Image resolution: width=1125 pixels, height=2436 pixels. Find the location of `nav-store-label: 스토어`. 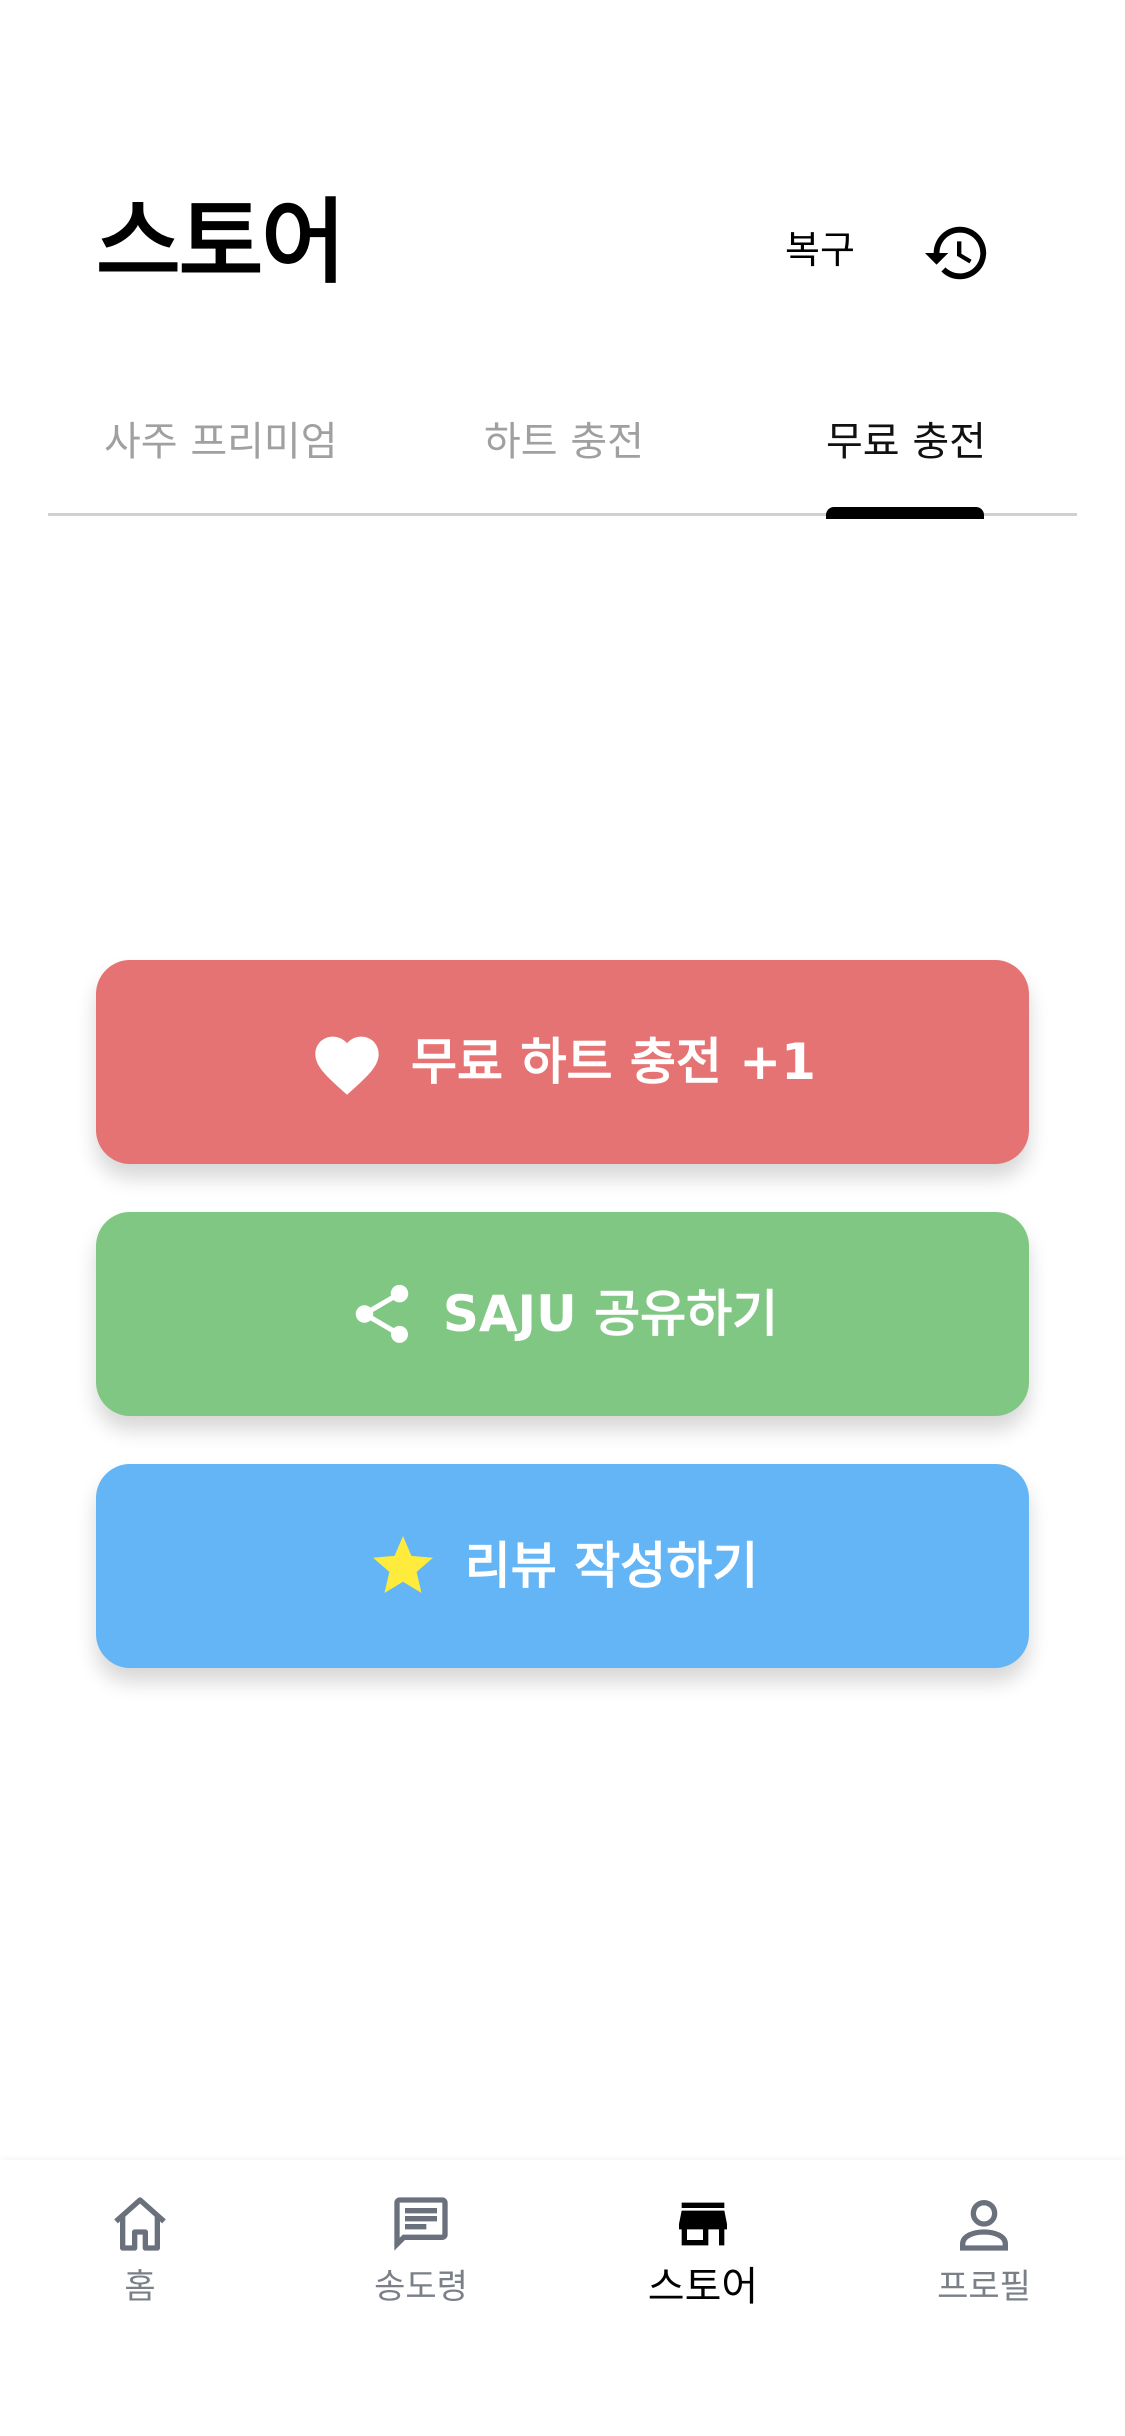

nav-store-label: 스토어 is located at coordinates (703, 2287).